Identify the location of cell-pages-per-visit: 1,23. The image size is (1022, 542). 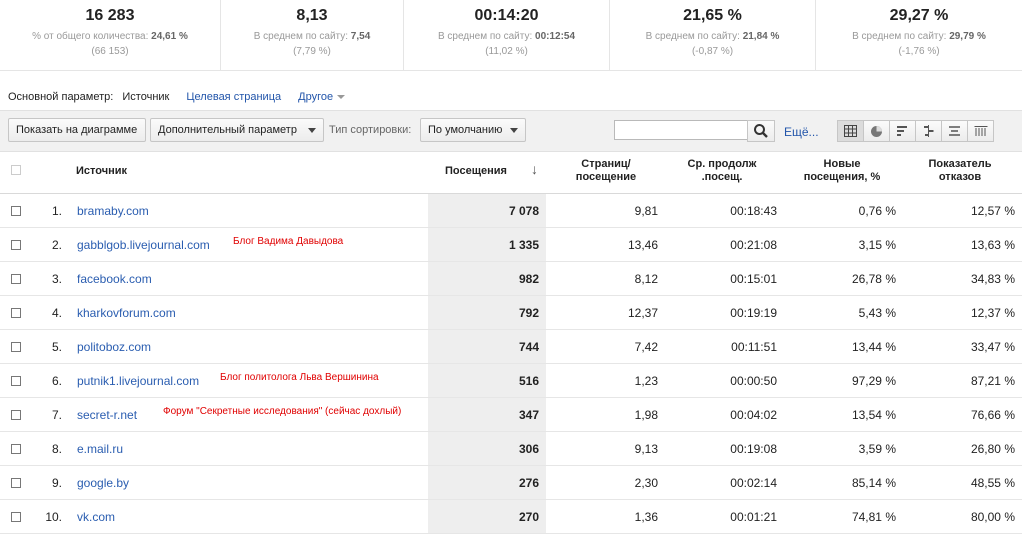
(646, 381).